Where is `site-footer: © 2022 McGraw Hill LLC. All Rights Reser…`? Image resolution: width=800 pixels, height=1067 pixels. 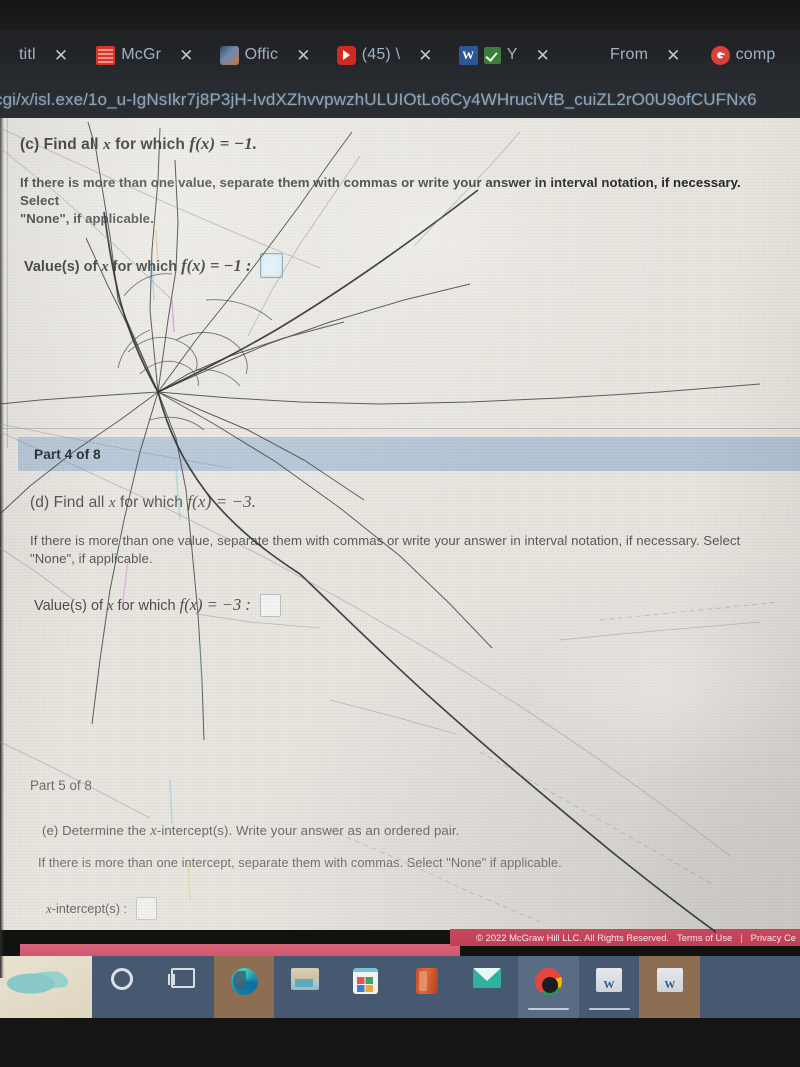 site-footer: © 2022 McGraw Hill LLC. All Rights Reser… is located at coordinates (625, 937).